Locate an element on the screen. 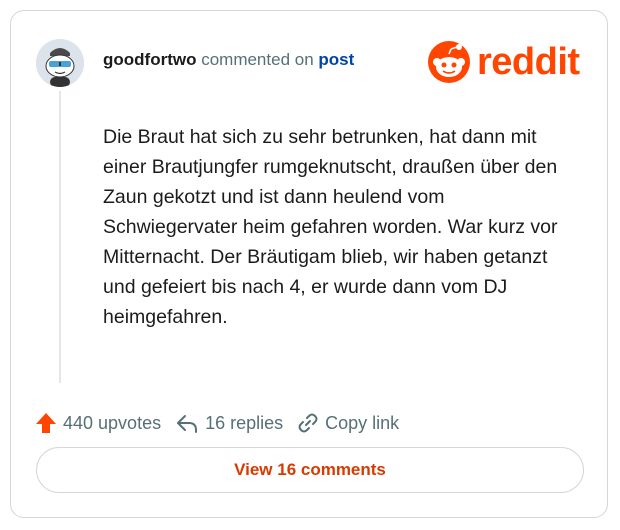 This screenshot has height=530, width=620. post-link: post is located at coordinates (336, 59).